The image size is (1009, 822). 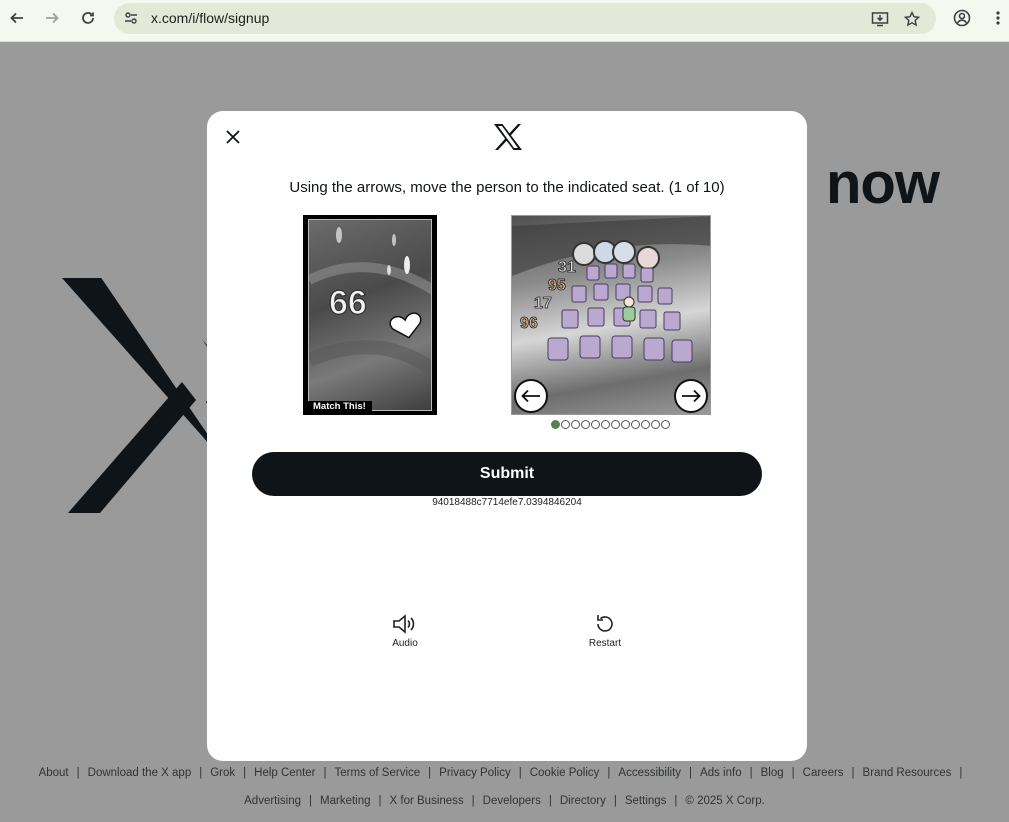 What do you see at coordinates (649, 773) in the screenshot?
I see `footer-link: Accessibility` at bounding box center [649, 773].